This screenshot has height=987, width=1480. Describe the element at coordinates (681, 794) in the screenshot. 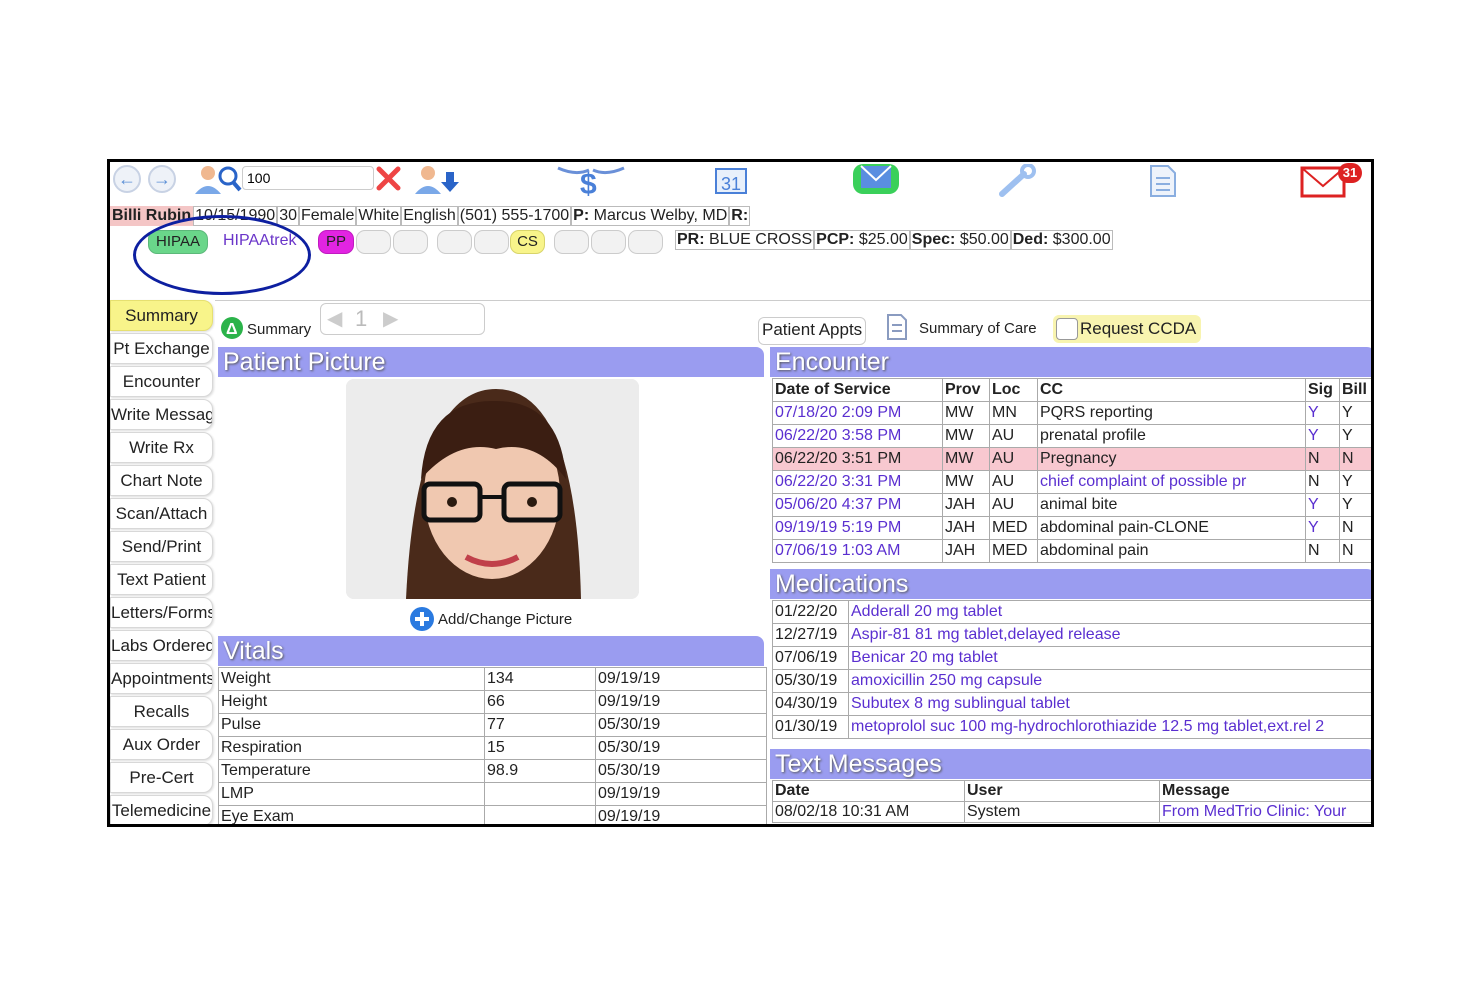

I see `vital-date: 09/19/19` at that location.